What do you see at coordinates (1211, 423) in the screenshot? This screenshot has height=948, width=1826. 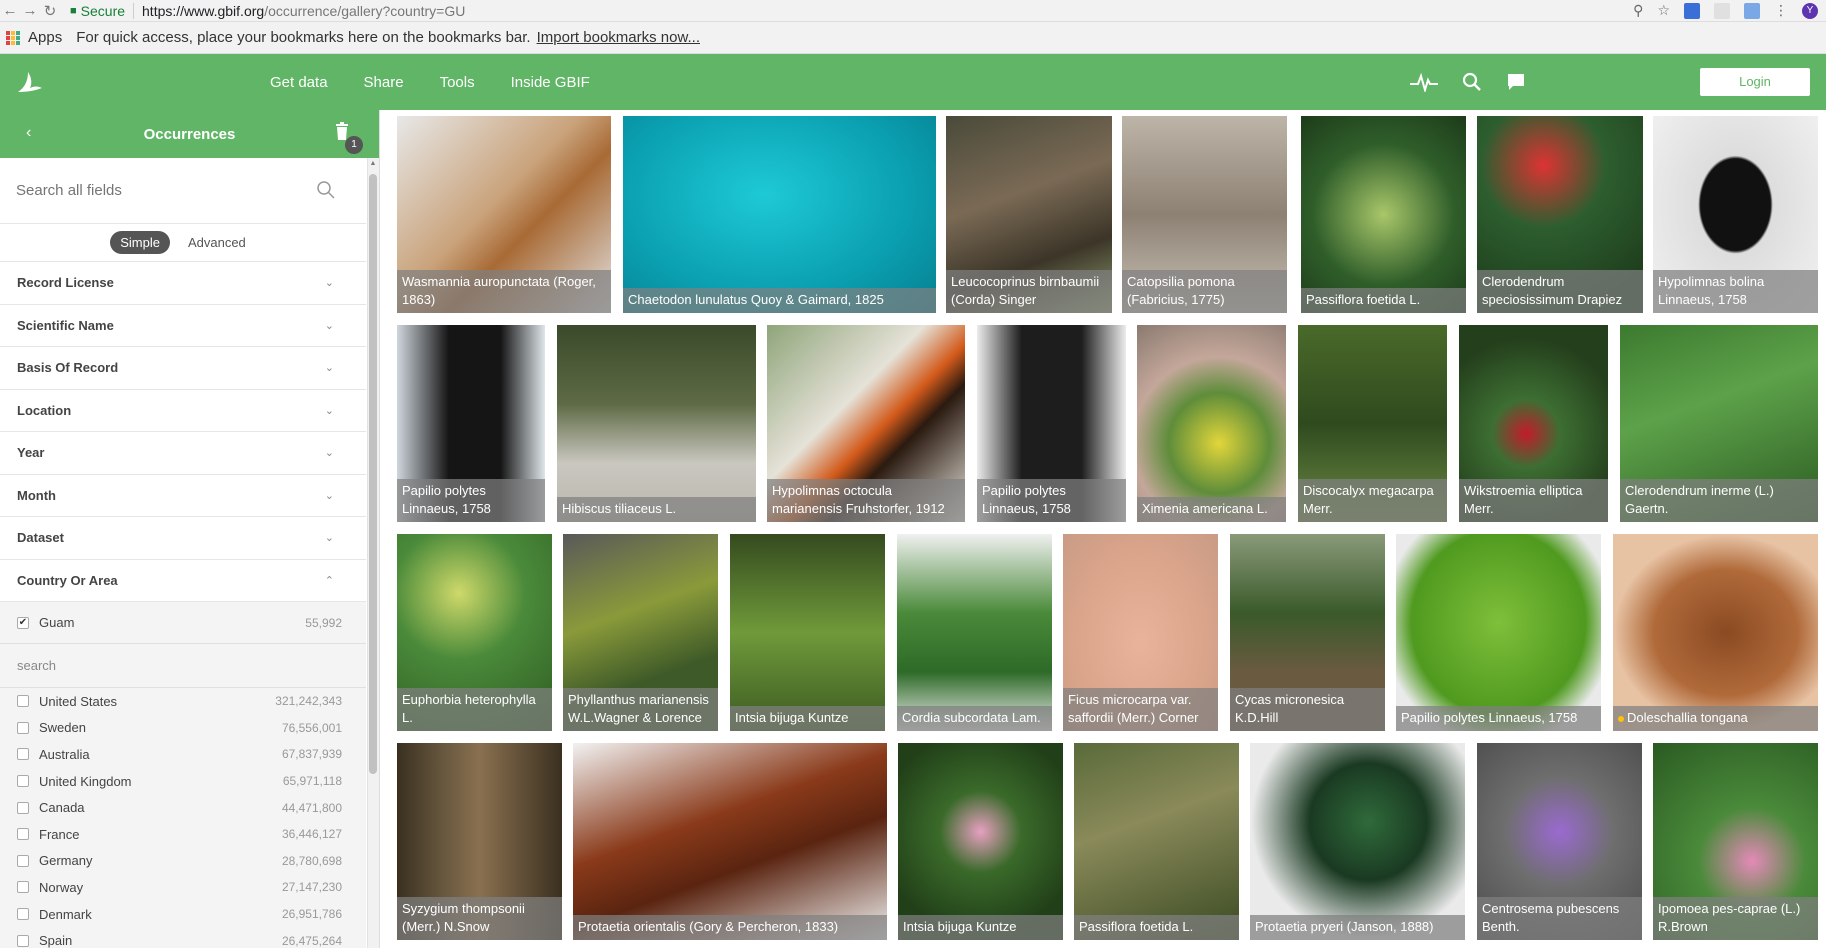 I see `gallery-tile: Ximenia americana L.` at bounding box center [1211, 423].